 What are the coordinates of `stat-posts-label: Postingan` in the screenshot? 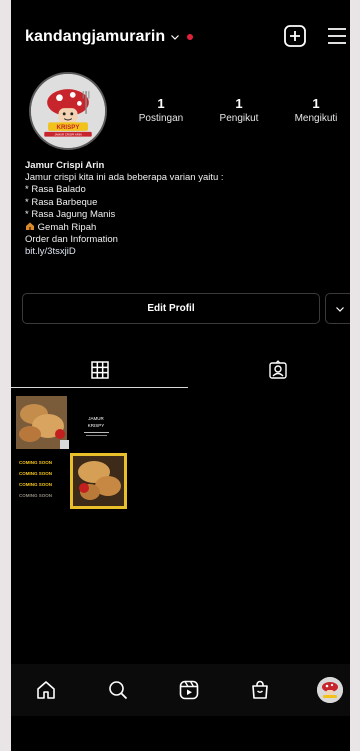 It's located at (161, 118).